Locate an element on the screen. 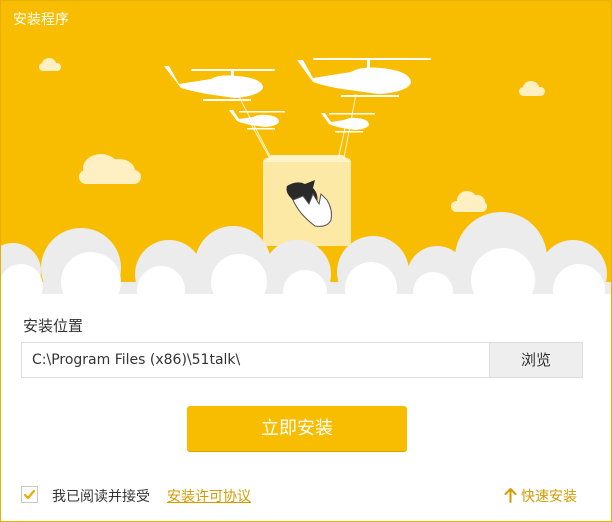 The image size is (612, 522). install-path-field is located at coordinates (255, 360).